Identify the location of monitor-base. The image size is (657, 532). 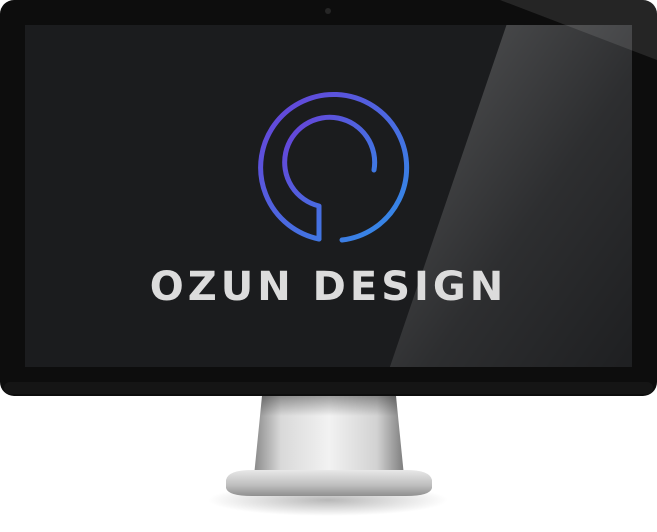
(329, 483).